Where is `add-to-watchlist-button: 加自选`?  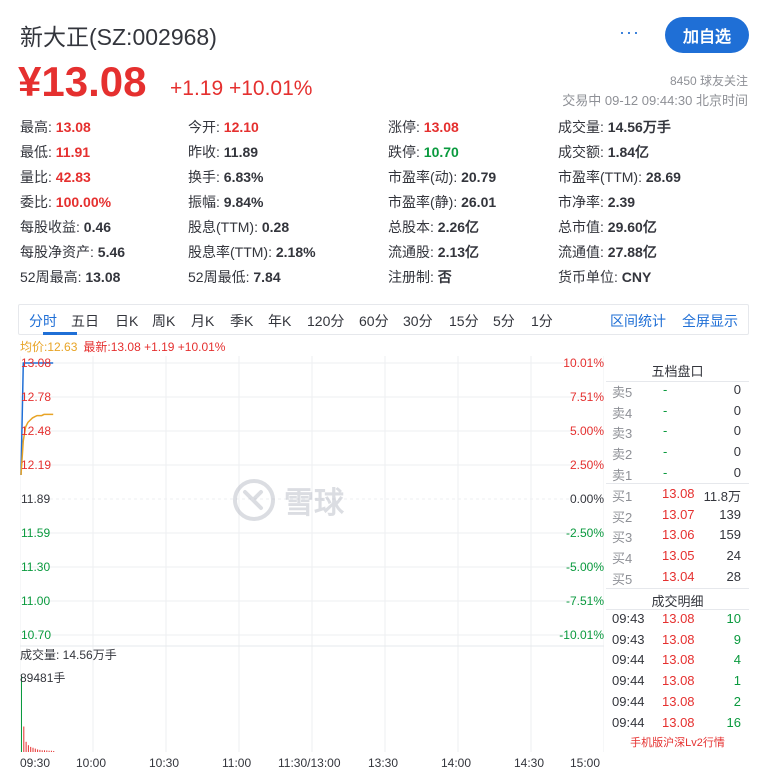 add-to-watchlist-button: 加自选 is located at coordinates (707, 35).